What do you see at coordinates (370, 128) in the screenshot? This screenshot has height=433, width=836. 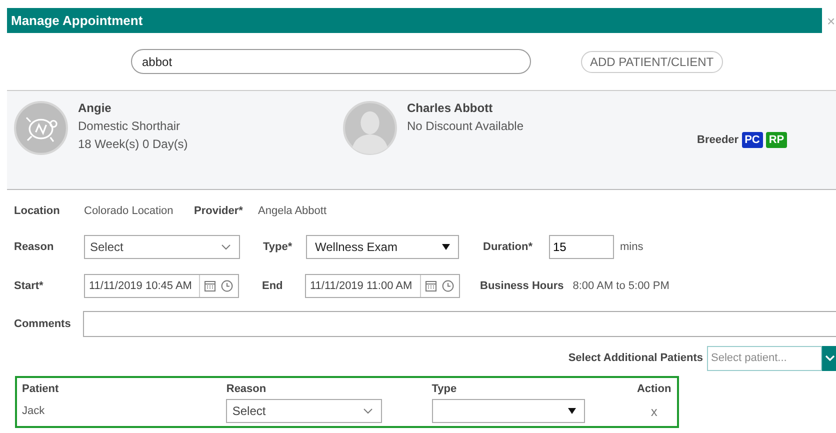 I see `person-avatar-icon` at bounding box center [370, 128].